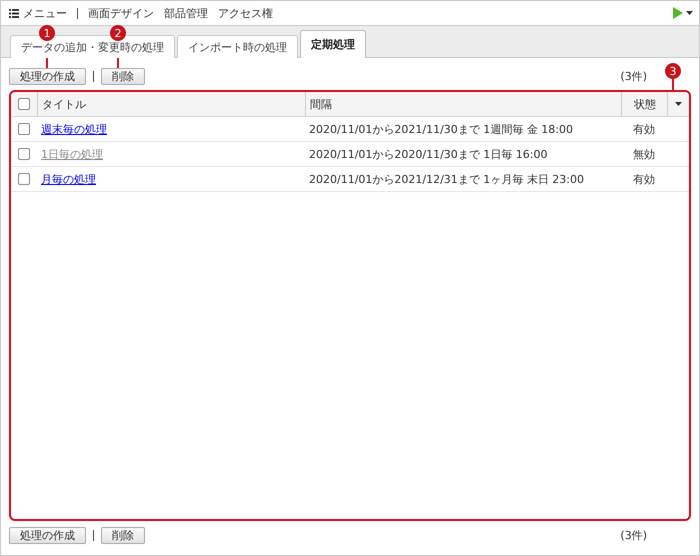 Image resolution: width=700 pixels, height=556 pixels. I want to click on column-header: 間隔, so click(321, 104).